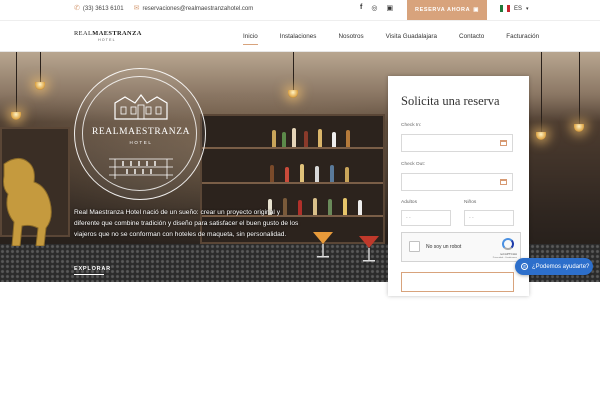  What do you see at coordinates (107, 40) in the screenshot?
I see `logo-sub: HOTEL` at bounding box center [107, 40].